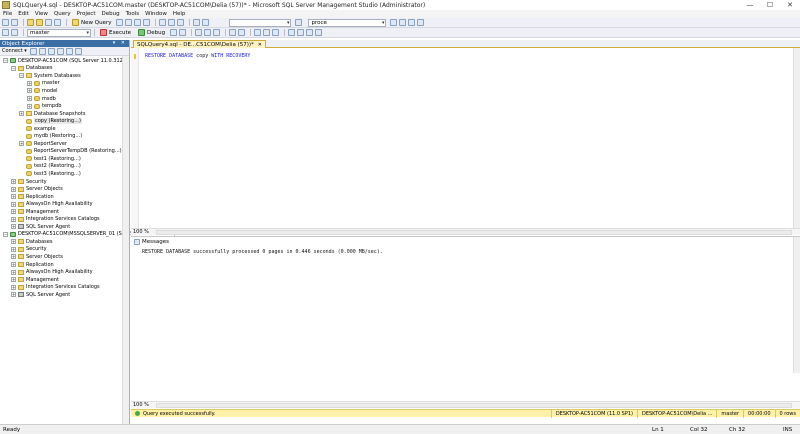 The width and height of the screenshot is (800, 434). What do you see at coordinates (39, 22) in the screenshot?
I see `open-file-icon` at bounding box center [39, 22].